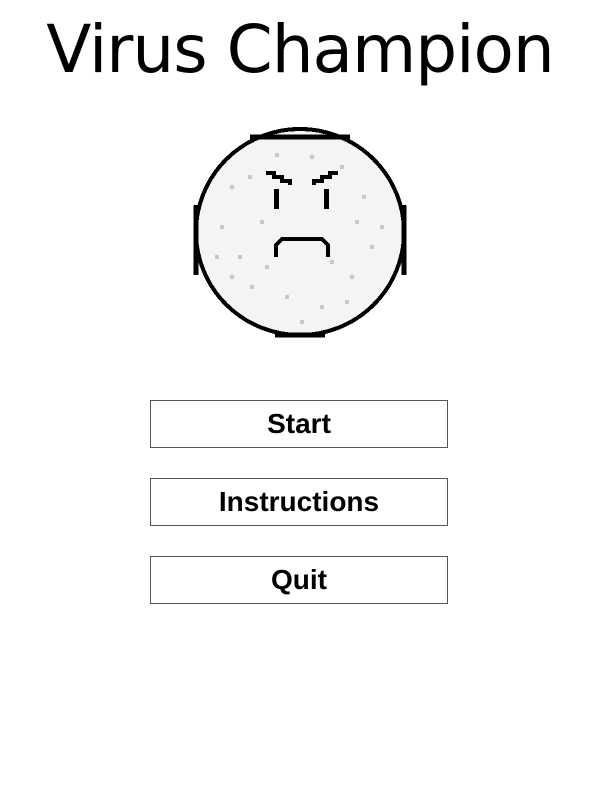 The image size is (600, 800). Describe the element at coordinates (299, 424) in the screenshot. I see `start-button: Start` at that location.